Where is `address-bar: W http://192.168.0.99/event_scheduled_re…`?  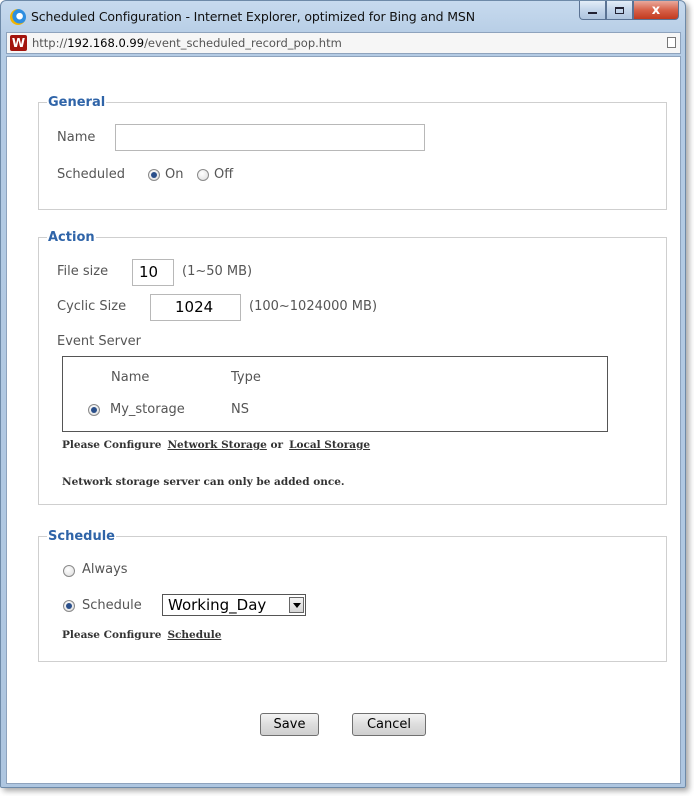 address-bar: W http://192.168.0.99/event_scheduled_re… is located at coordinates (343, 43).